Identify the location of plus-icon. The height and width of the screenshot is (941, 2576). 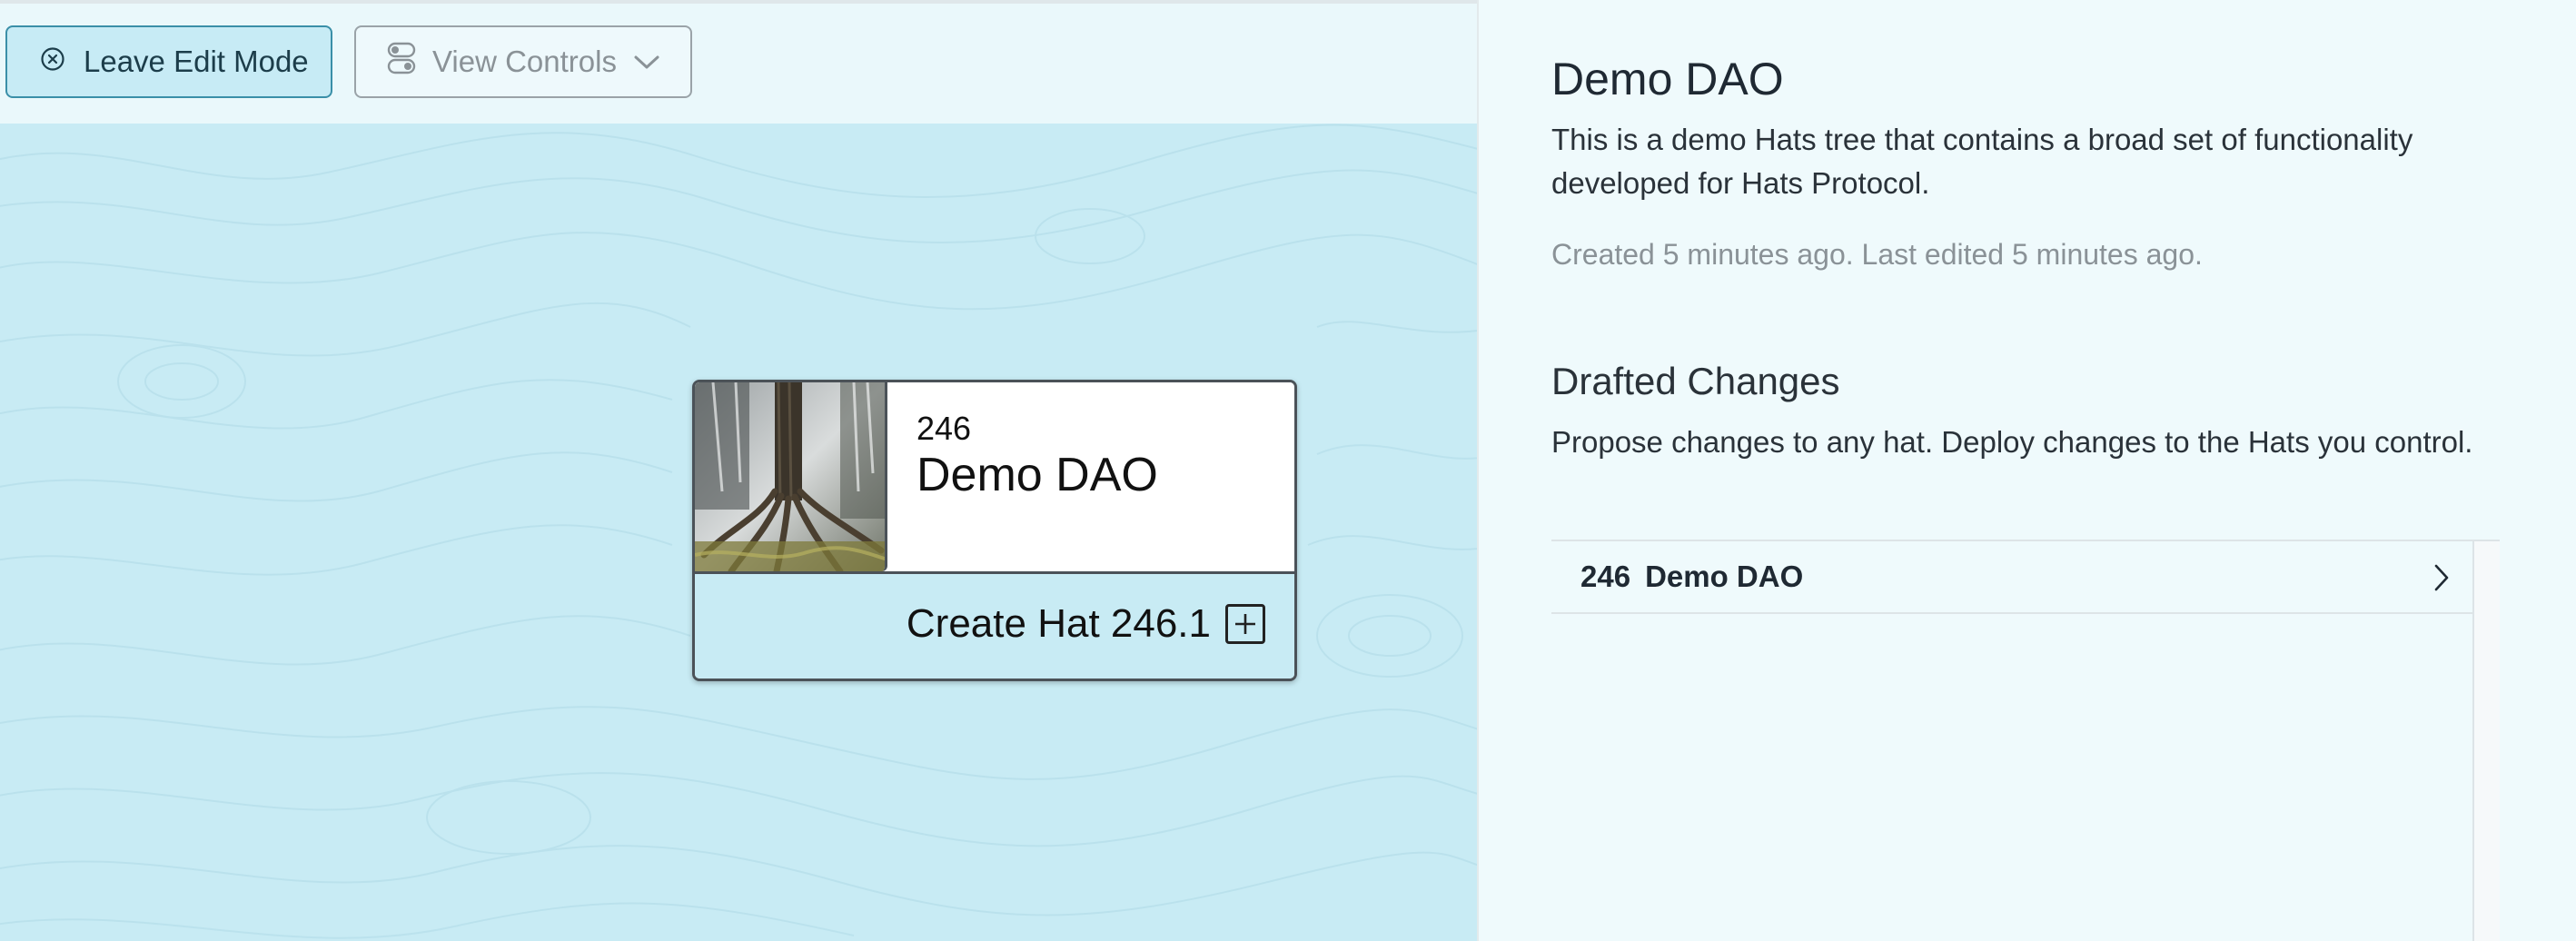
(1245, 624).